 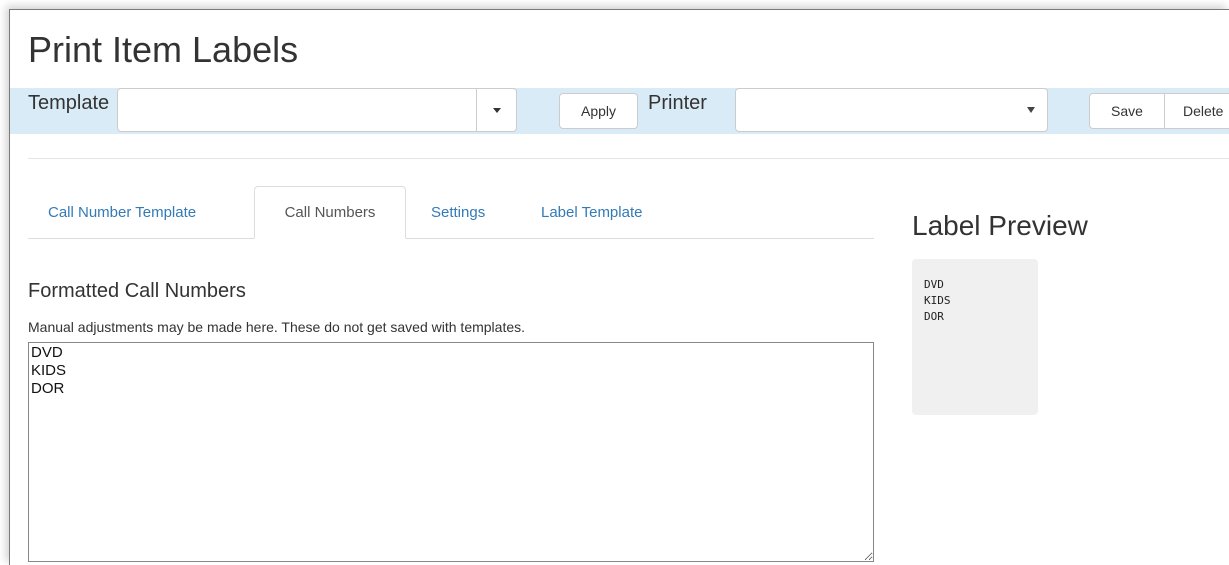 I want to click on label-preview-heading: Label Preview, so click(x=1000, y=225).